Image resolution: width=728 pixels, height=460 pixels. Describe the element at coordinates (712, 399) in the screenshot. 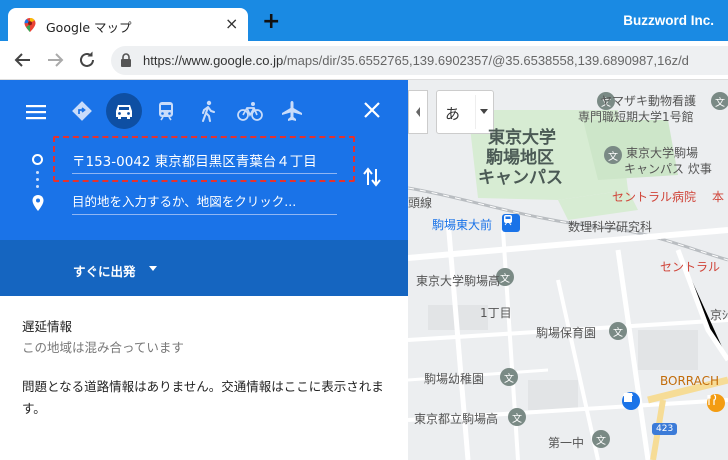

I see `fork-knife-icon` at that location.